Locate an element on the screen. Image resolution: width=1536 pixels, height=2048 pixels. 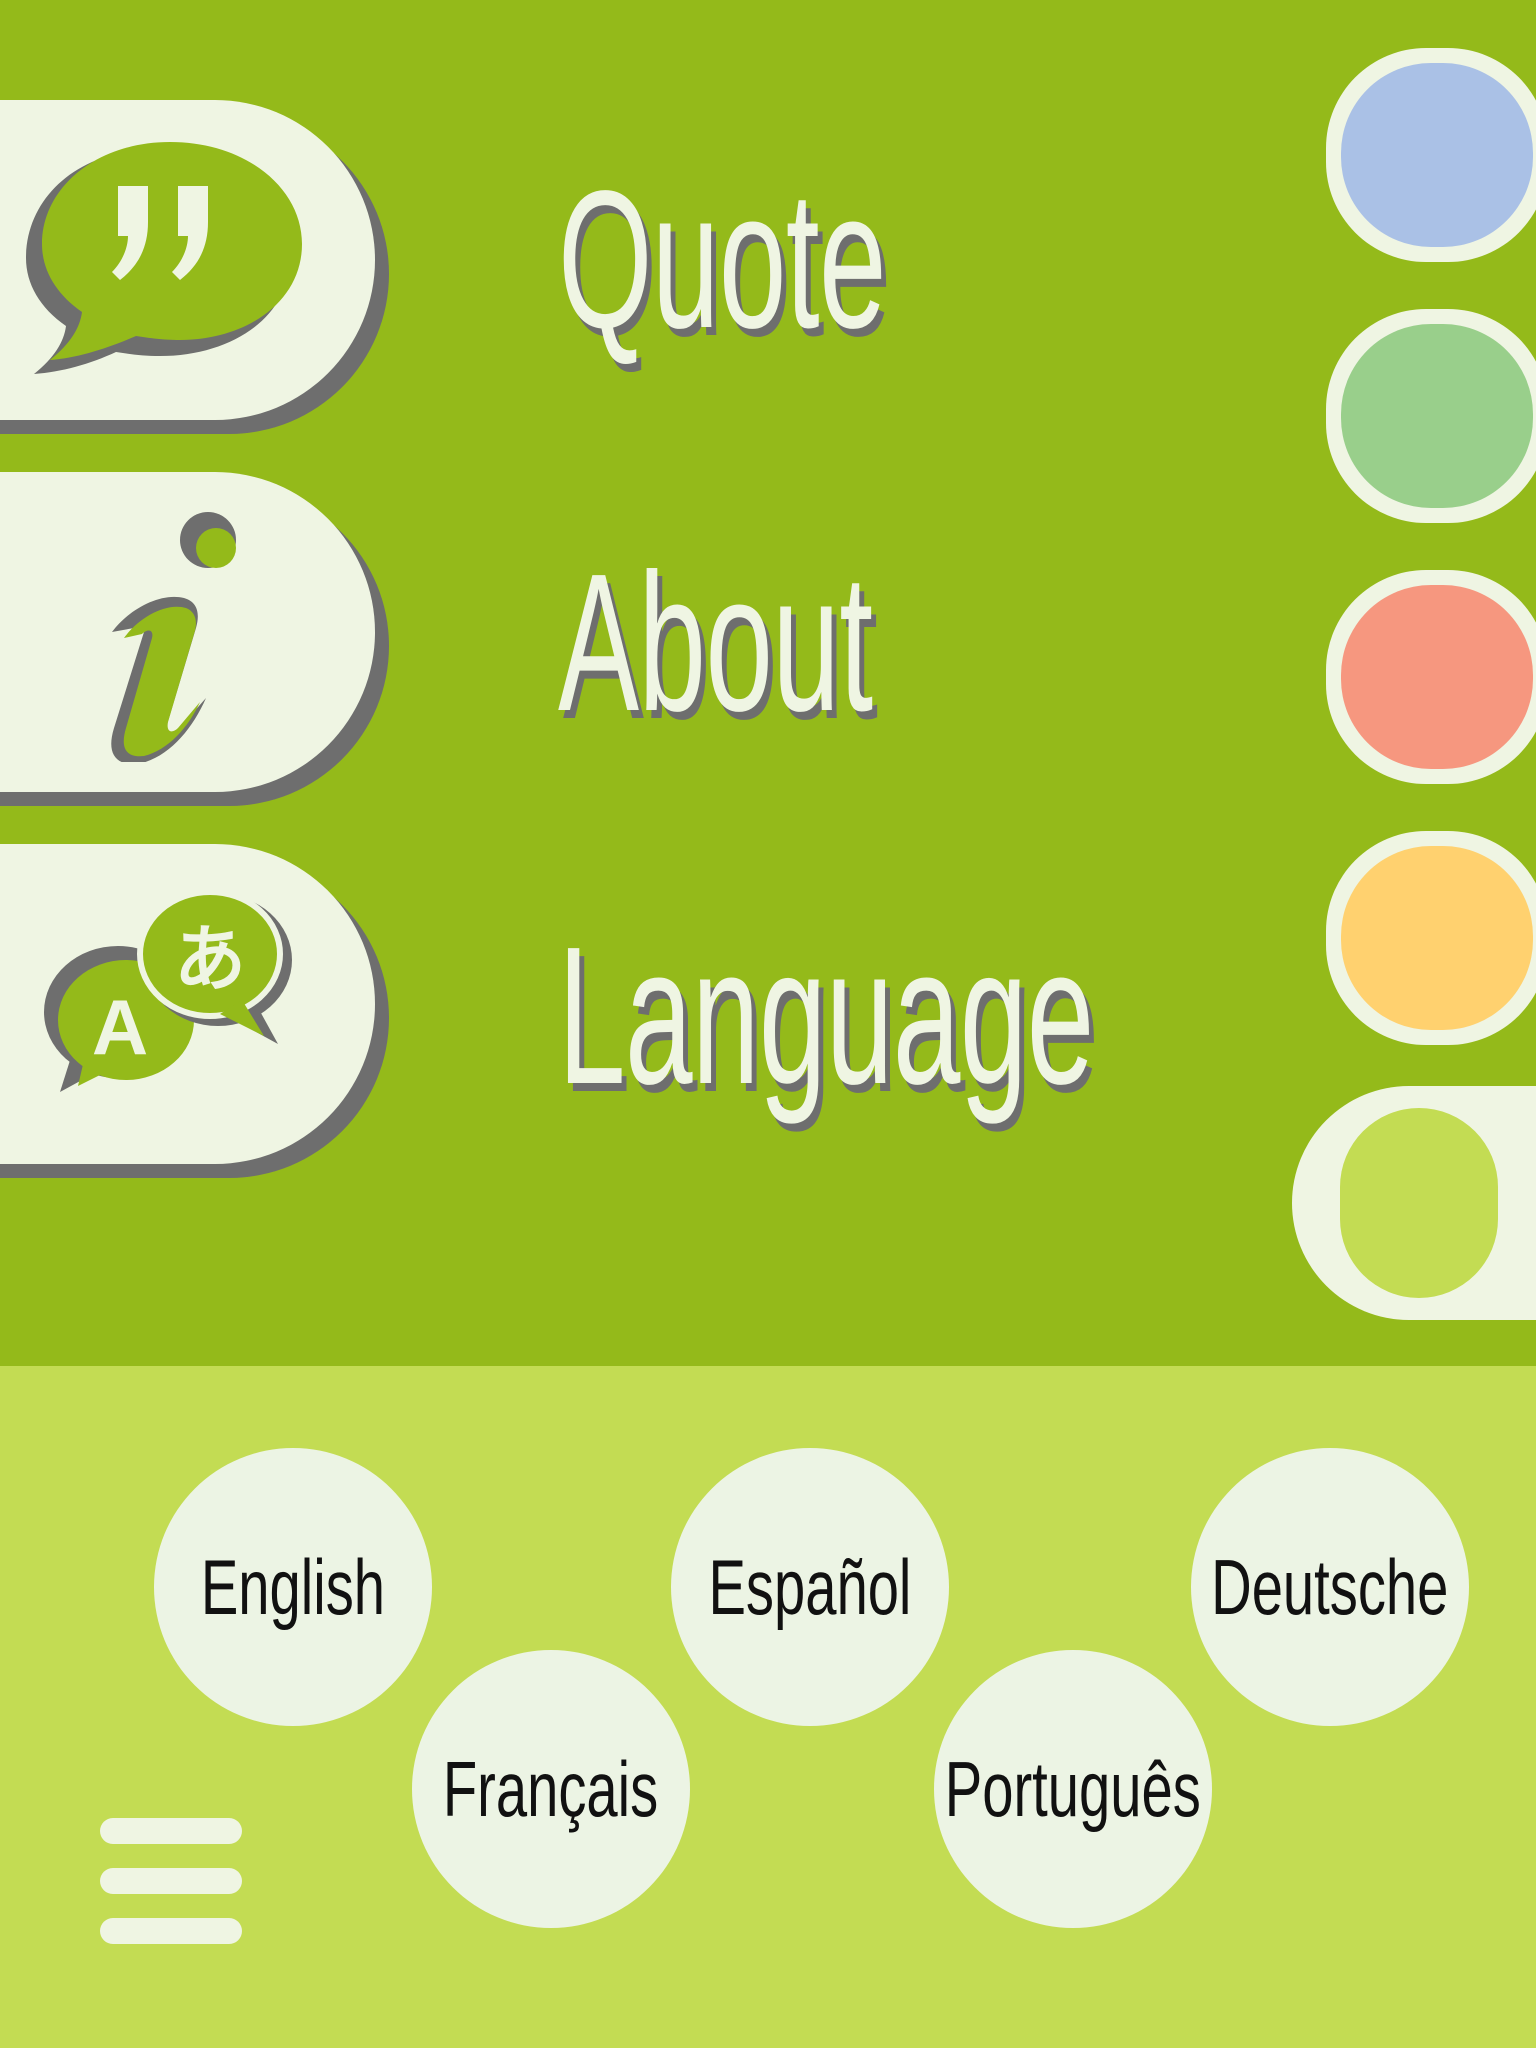
language-option-label: English is located at coordinates (293, 1586).